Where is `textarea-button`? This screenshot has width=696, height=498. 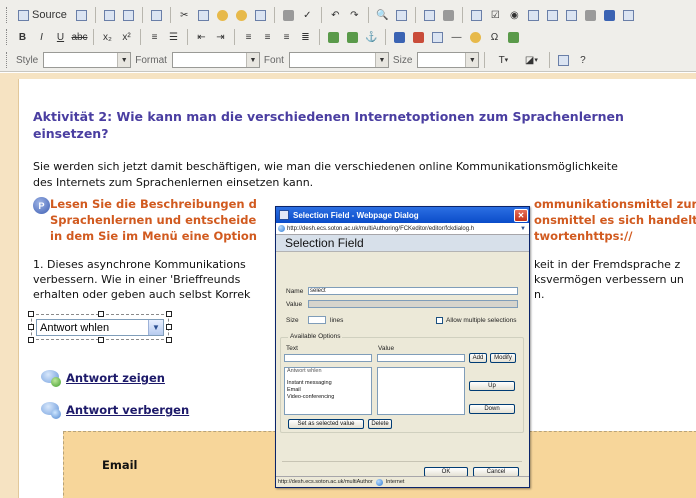 textarea-button is located at coordinates (552, 15).